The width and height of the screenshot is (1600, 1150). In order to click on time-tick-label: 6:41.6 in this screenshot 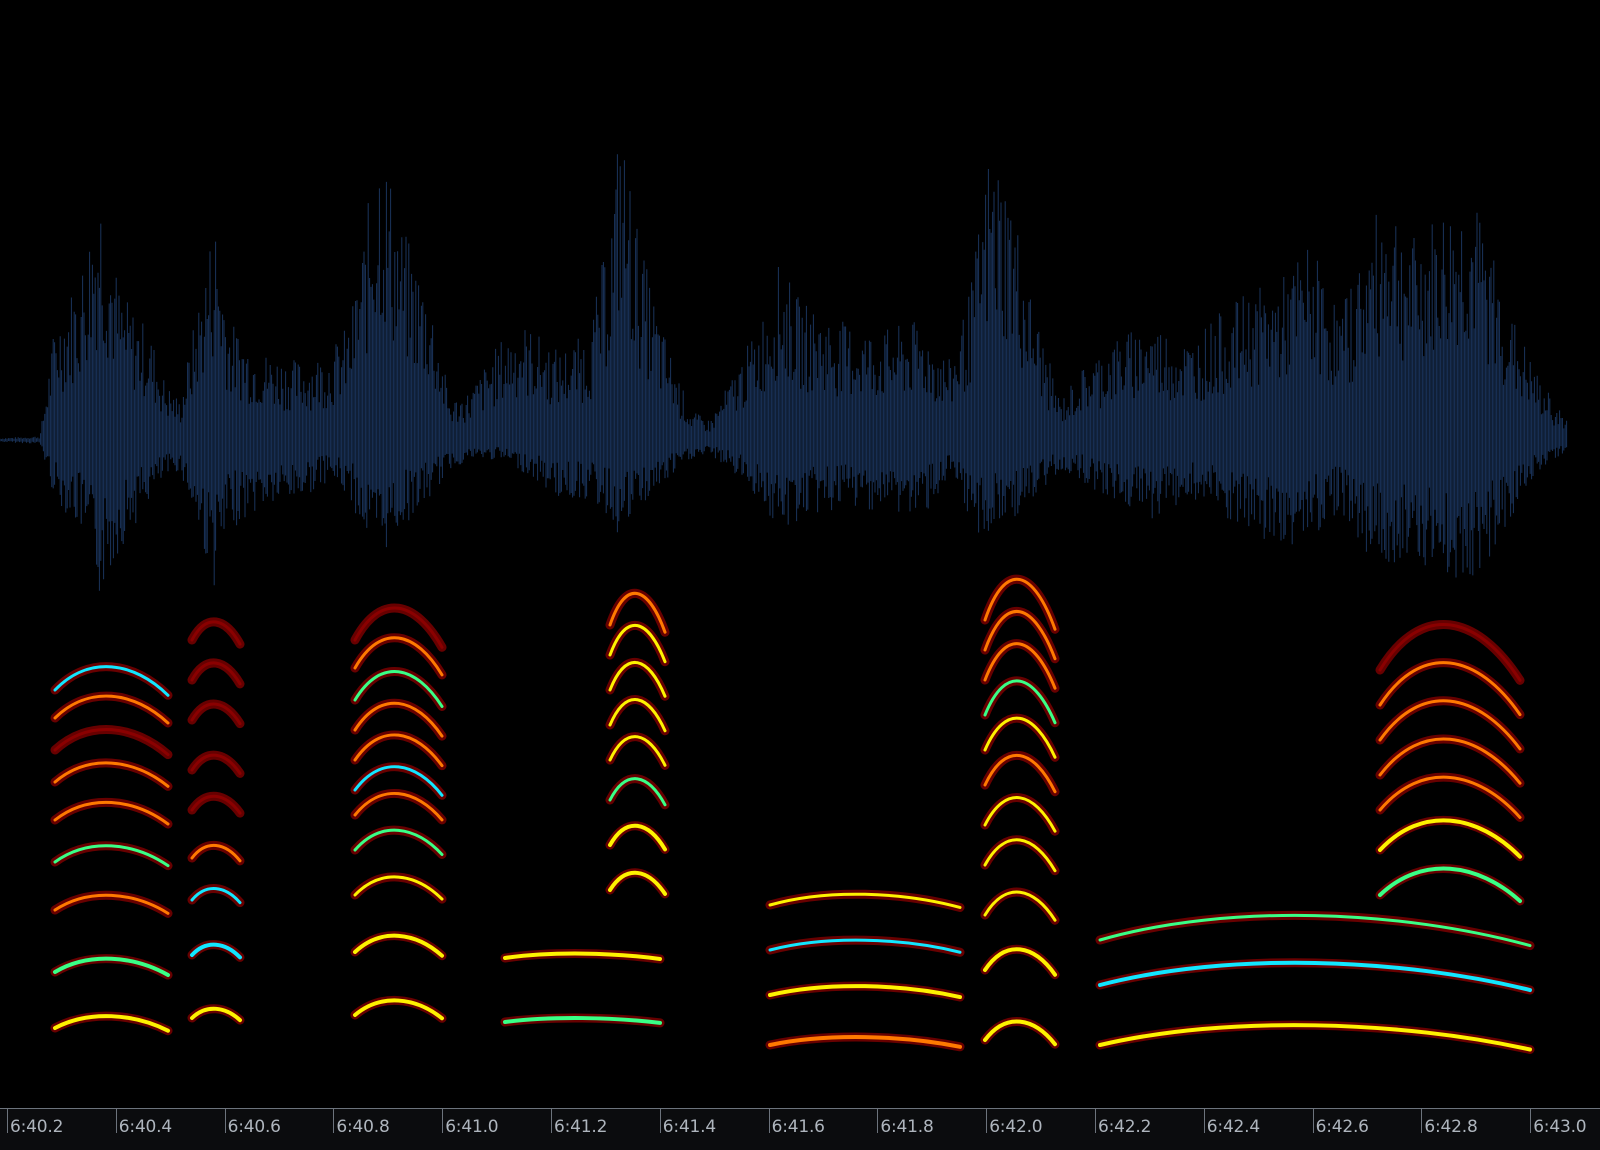, I will do `click(798, 1127)`.